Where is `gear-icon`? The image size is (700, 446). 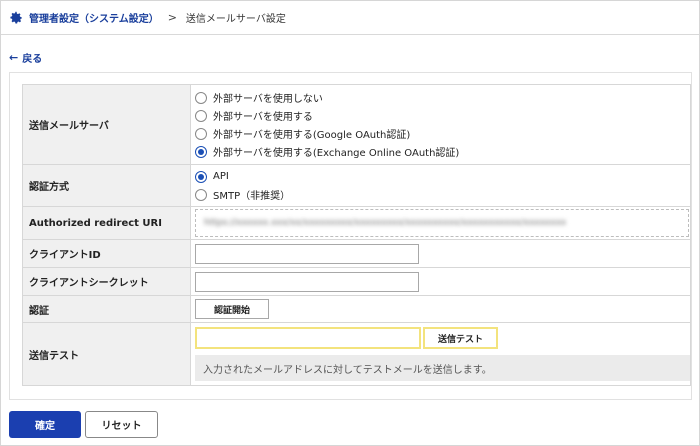 gear-icon is located at coordinates (16, 17).